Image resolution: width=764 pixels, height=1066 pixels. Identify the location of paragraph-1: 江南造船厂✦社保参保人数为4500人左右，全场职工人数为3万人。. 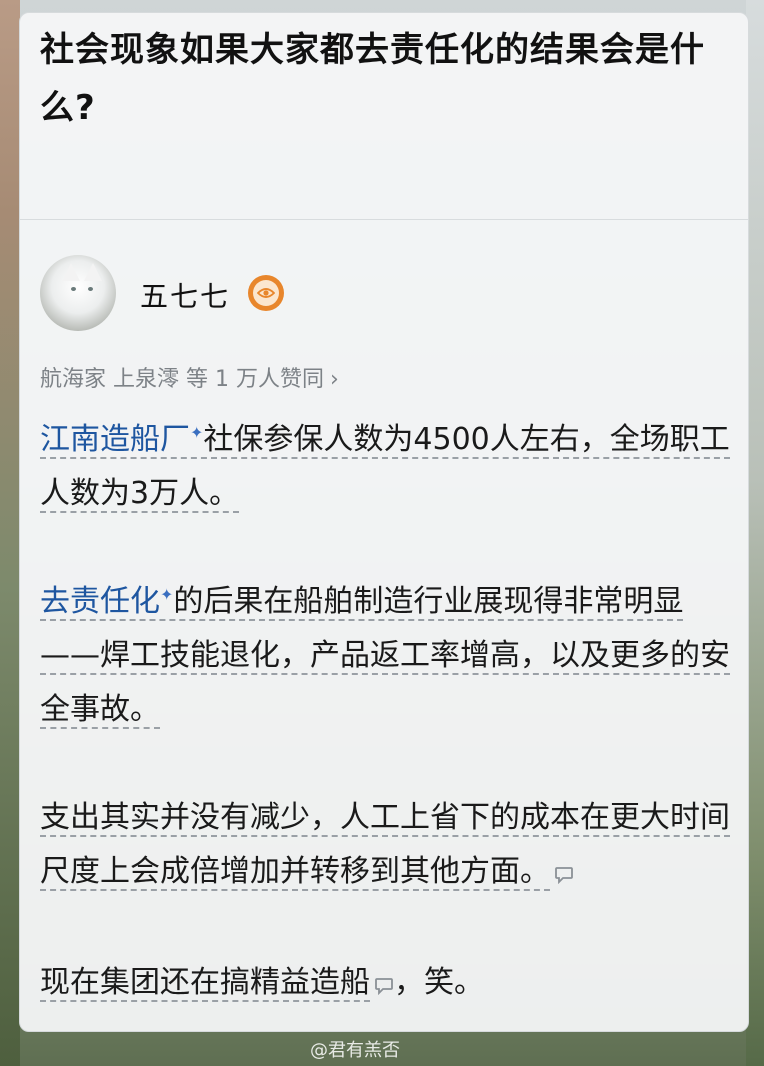
(390, 467).